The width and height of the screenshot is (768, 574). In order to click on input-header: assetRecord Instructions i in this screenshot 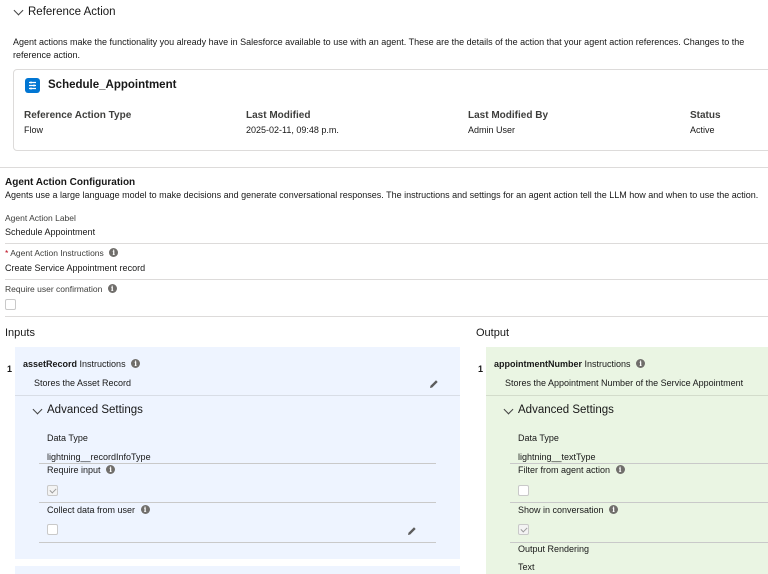, I will do `click(82, 364)`.